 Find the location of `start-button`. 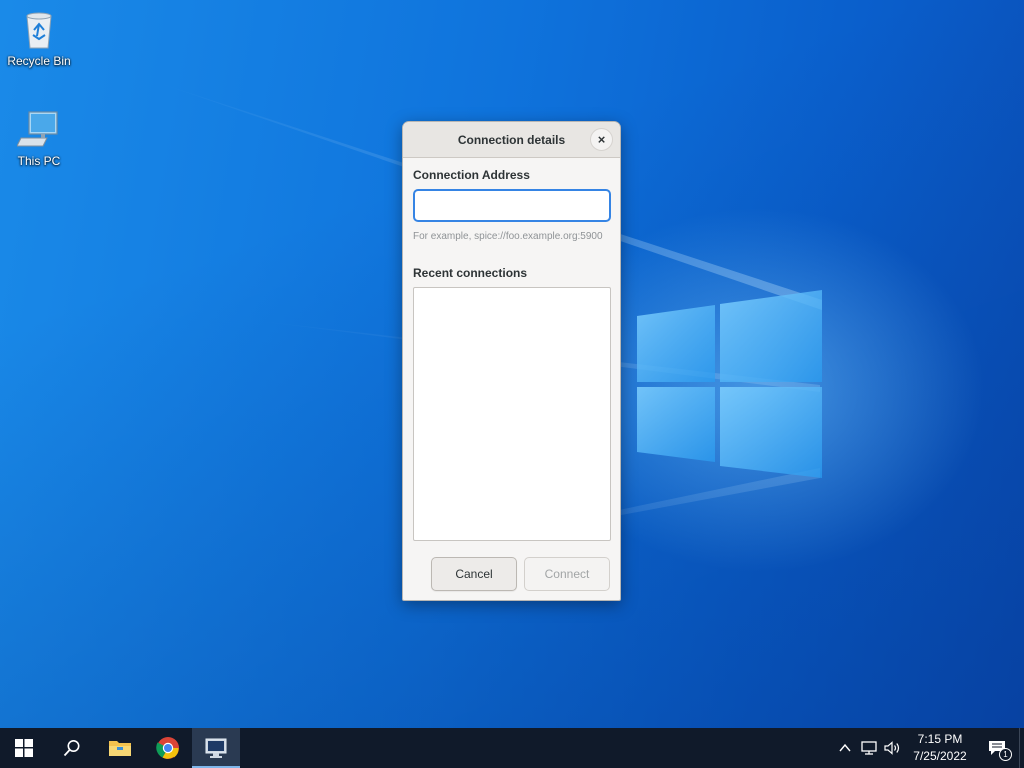

start-button is located at coordinates (24, 748).